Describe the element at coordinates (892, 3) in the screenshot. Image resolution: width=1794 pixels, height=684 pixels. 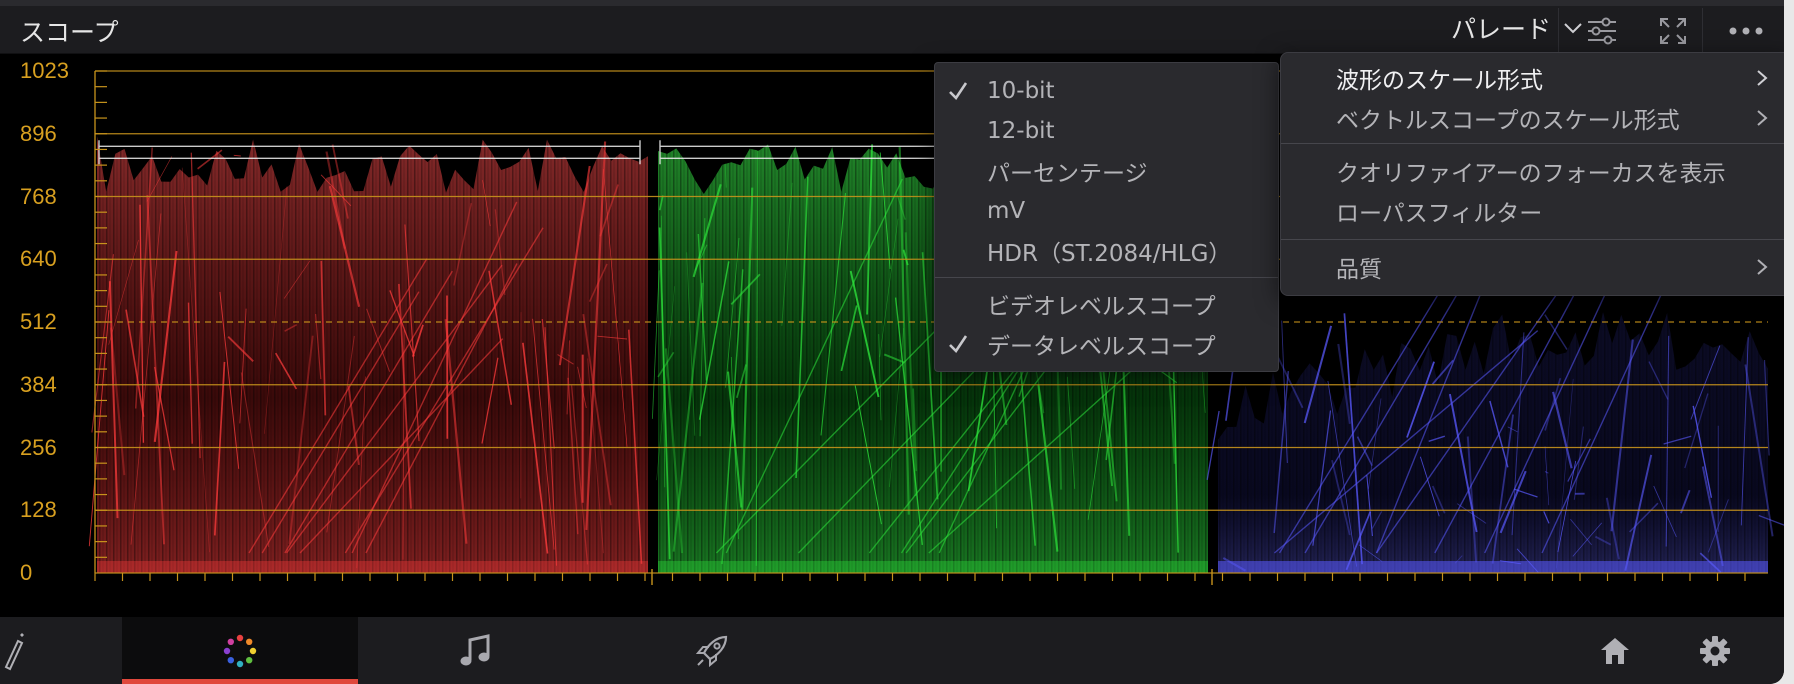
I see `header-top-strip` at that location.